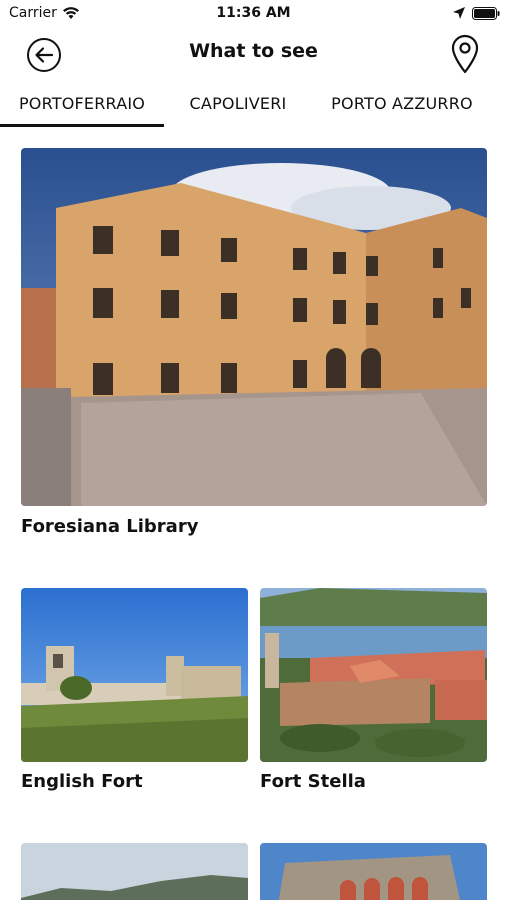  I want to click on location-arrow-icon, so click(459, 13).